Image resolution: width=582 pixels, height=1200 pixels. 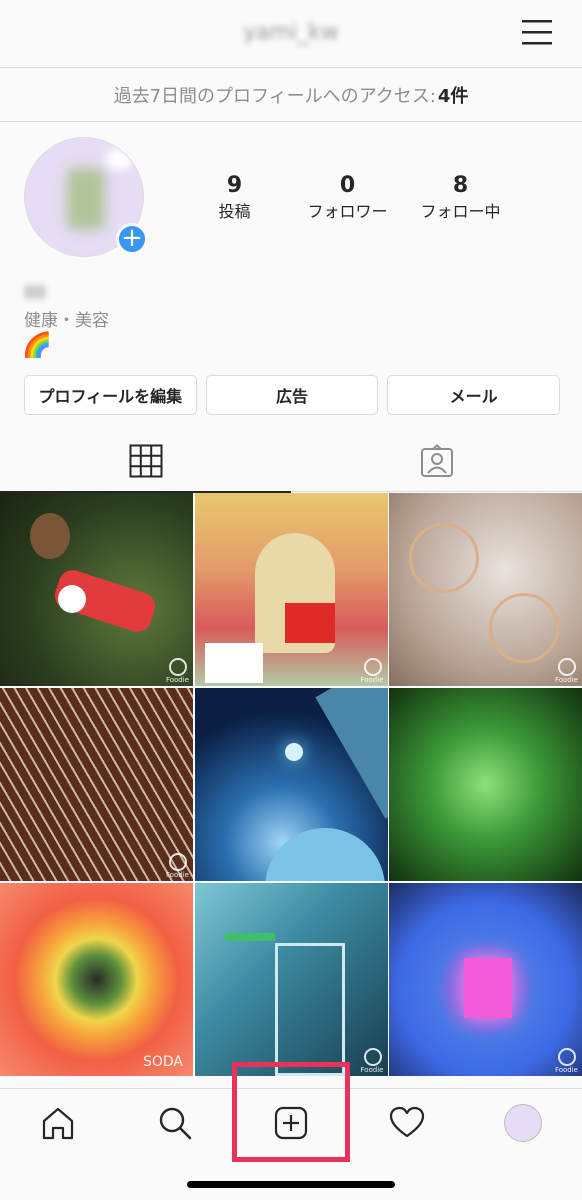 I want to click on followers-label: フォロワー, so click(x=347, y=211).